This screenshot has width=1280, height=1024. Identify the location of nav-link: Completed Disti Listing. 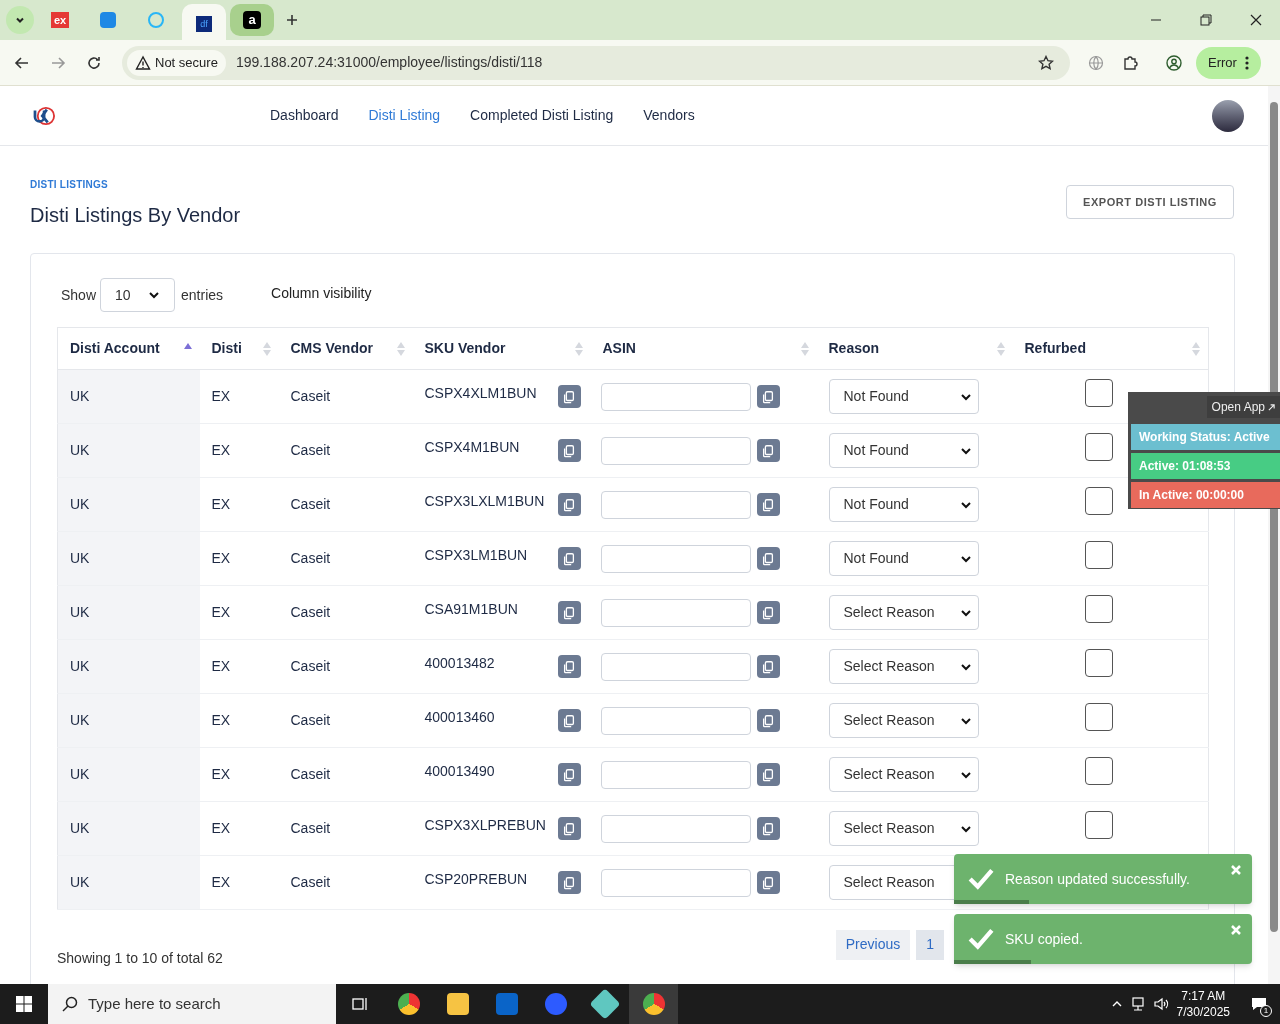
(542, 115).